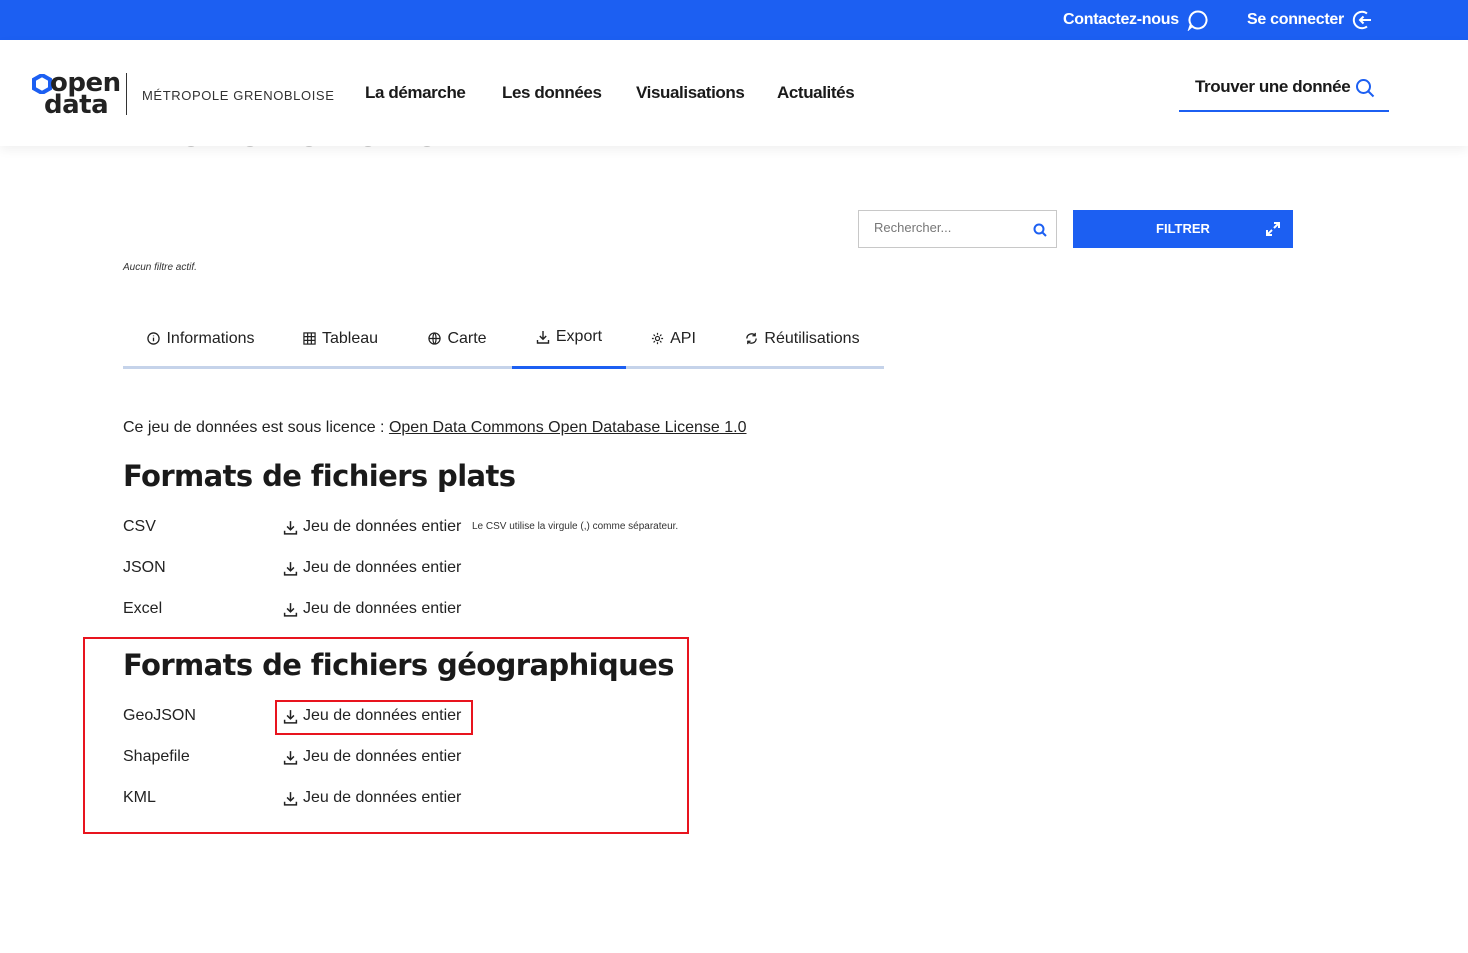 Image resolution: width=1468 pixels, height=953 pixels. I want to click on format-name-csv: CSV, so click(139, 526).